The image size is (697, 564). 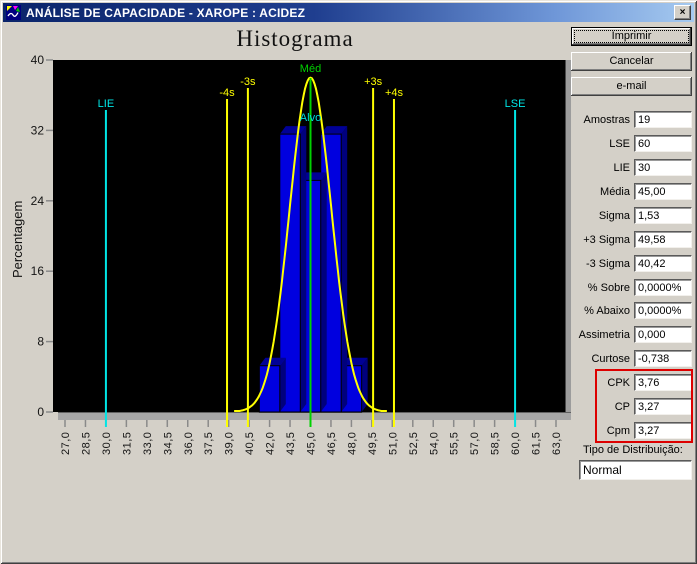 I want to click on ref-line-label-med: Méd, so click(x=310, y=69).